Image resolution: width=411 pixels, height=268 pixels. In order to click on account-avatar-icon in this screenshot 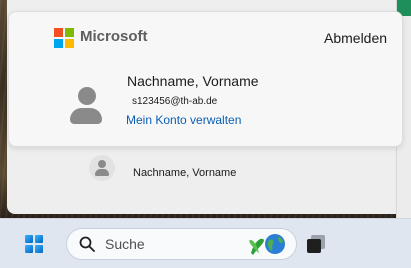, I will do `click(86, 107)`.